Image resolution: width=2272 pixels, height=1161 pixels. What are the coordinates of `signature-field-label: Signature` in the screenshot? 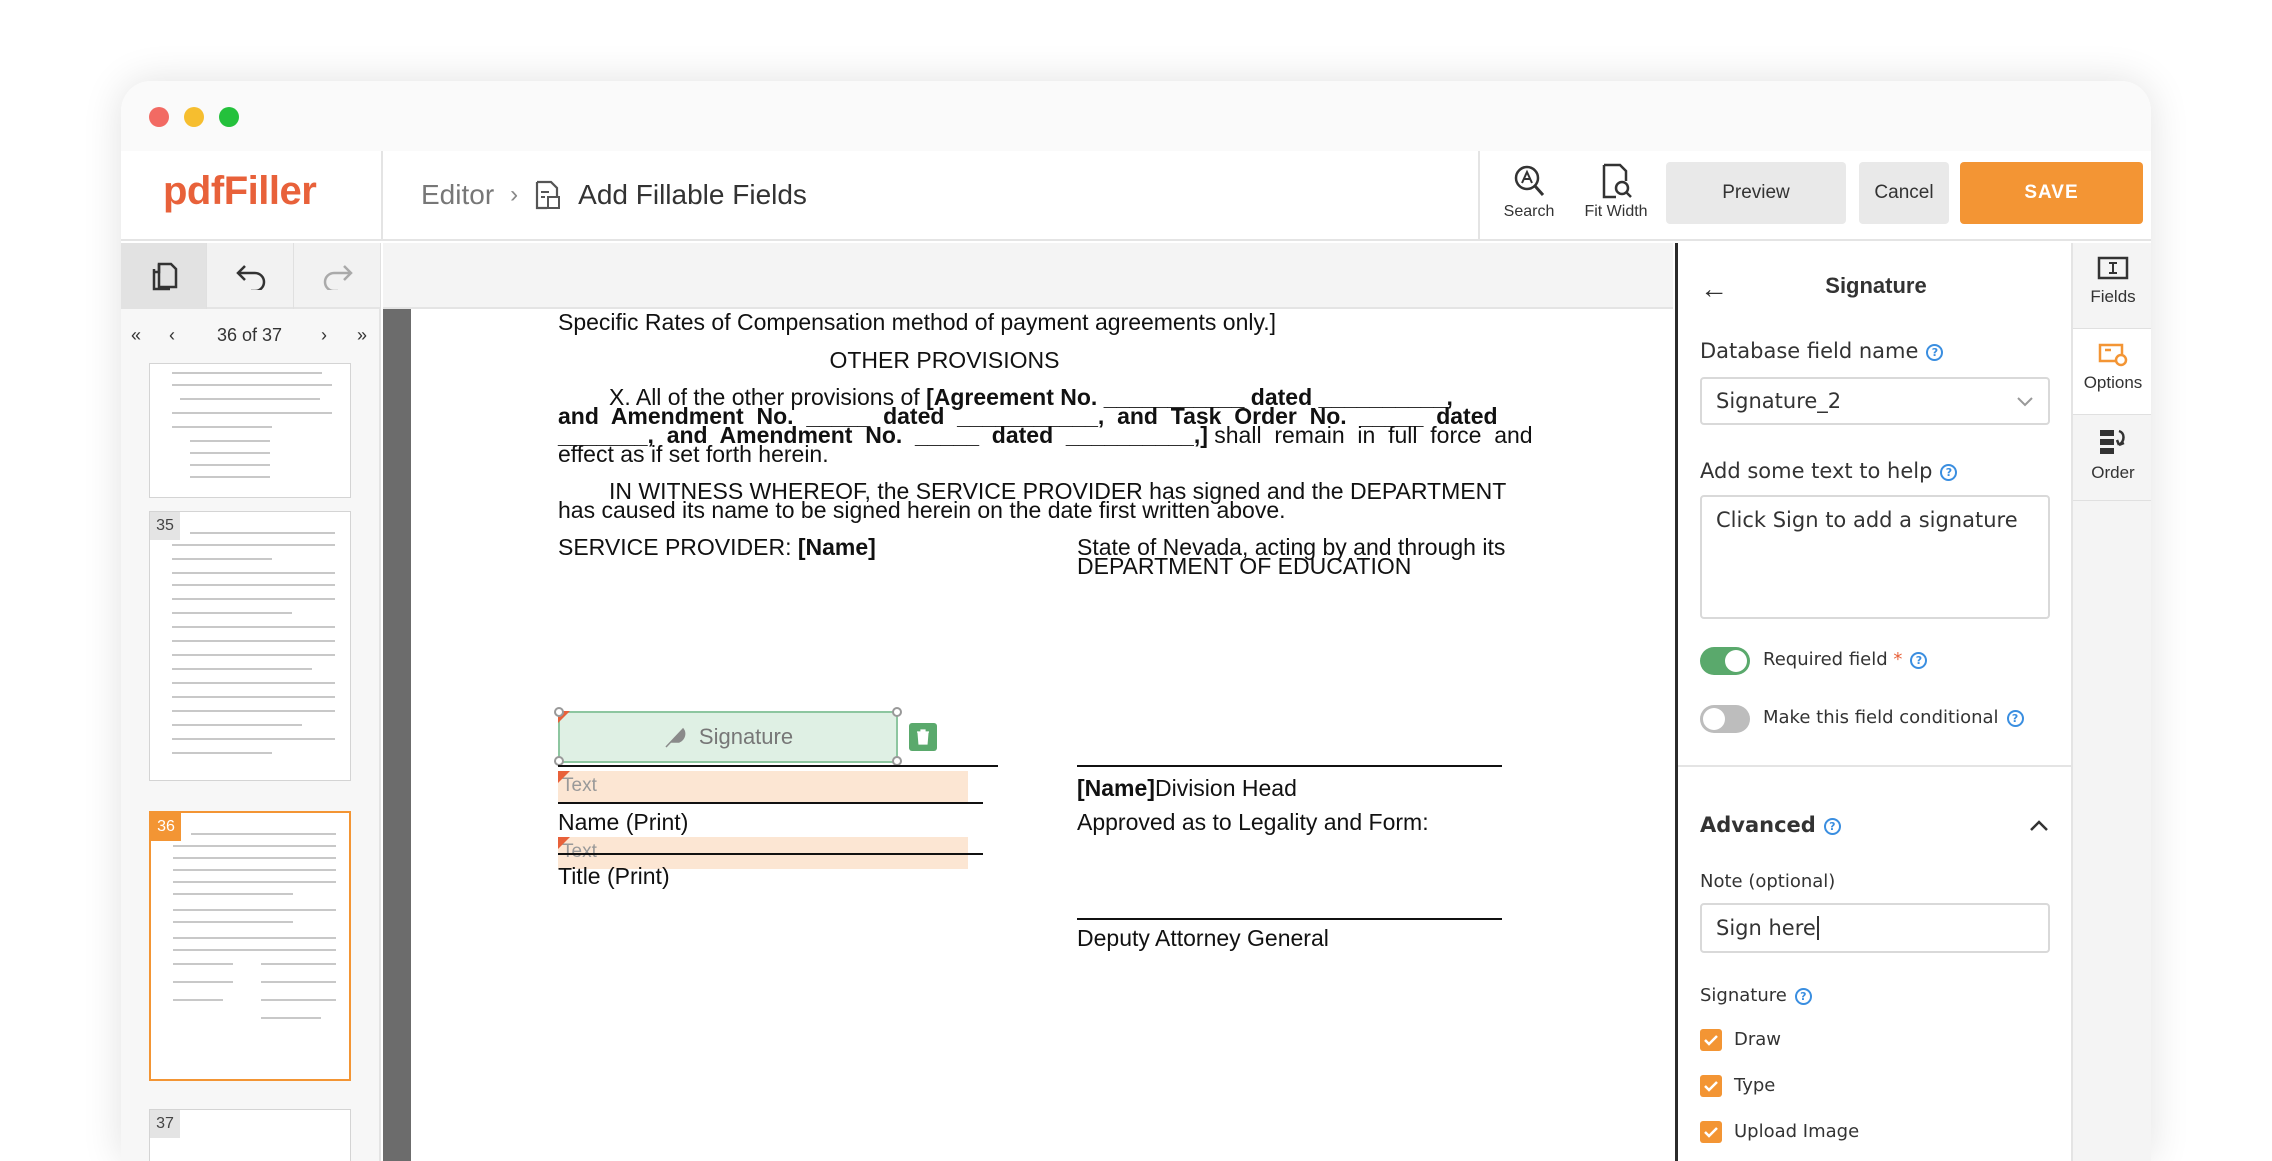 It's located at (746, 736).